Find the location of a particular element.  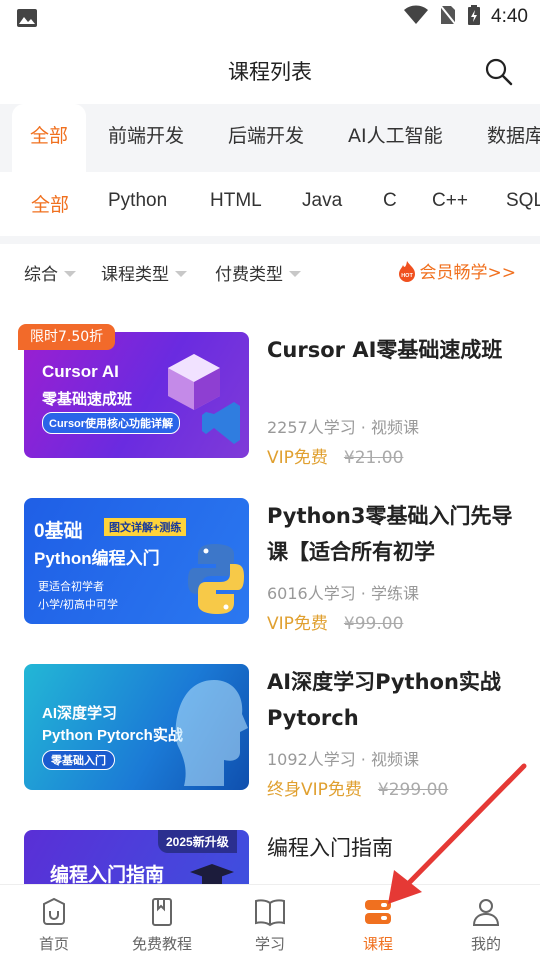

course-thumbnail: 0基础 图文详解+测练 Python编程入门 更适合初学者 小学/初高中可学 is located at coordinates (136, 561).